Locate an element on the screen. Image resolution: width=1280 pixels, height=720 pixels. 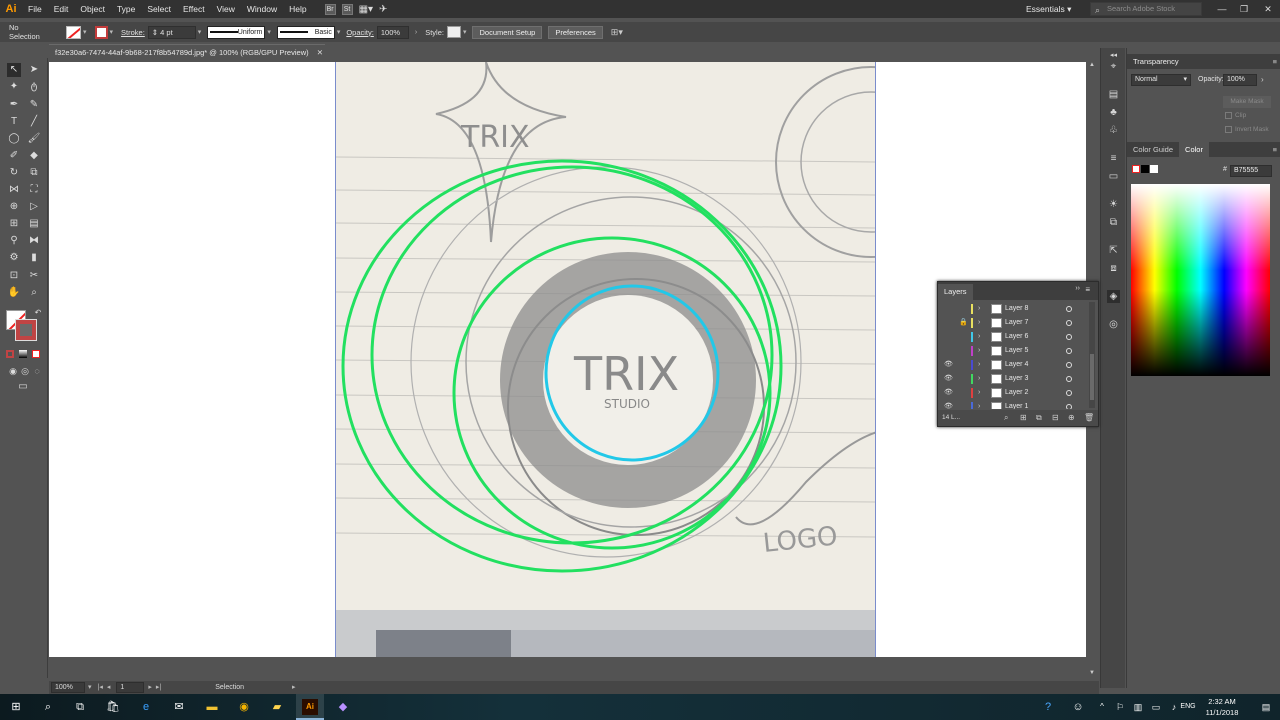
tab-color: Color is located at coordinates (1194, 149).